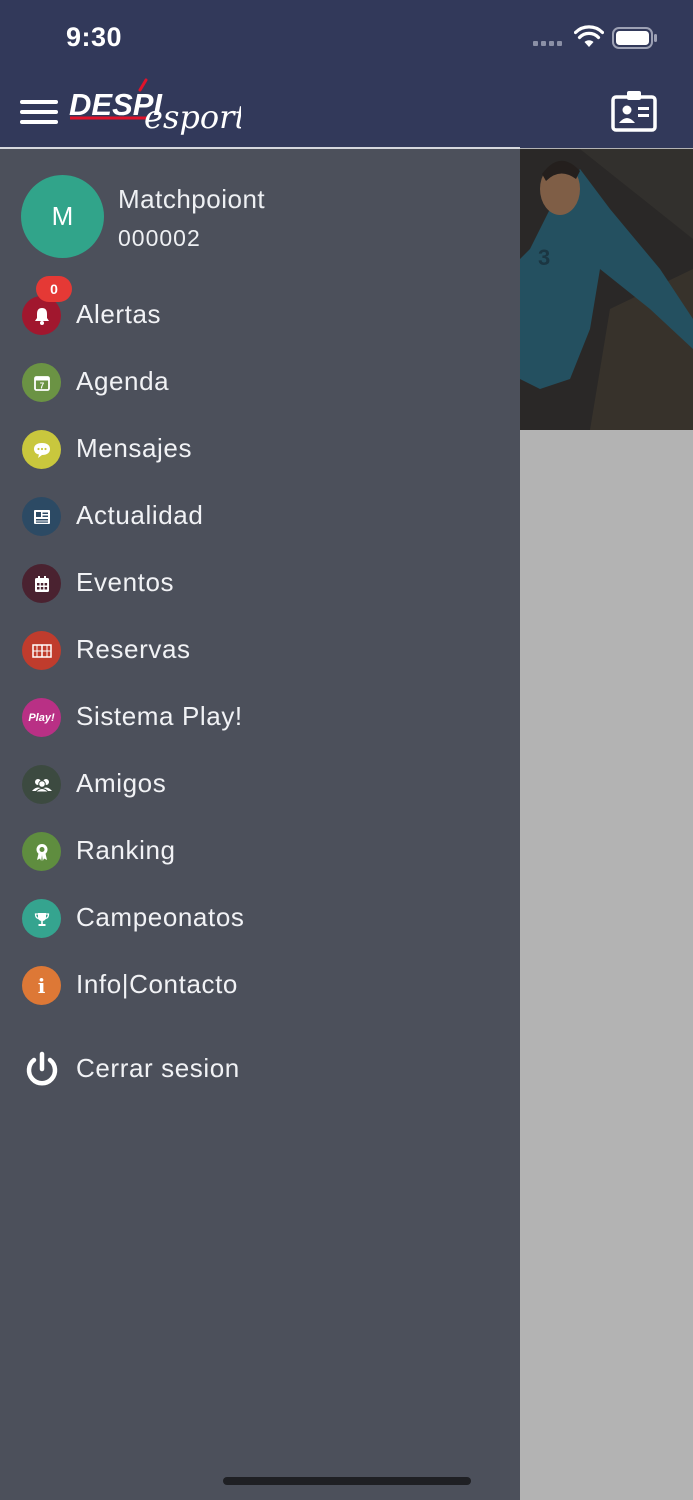 This screenshot has height=1500, width=693. I want to click on alerts-count-badge: 0, so click(54, 289).